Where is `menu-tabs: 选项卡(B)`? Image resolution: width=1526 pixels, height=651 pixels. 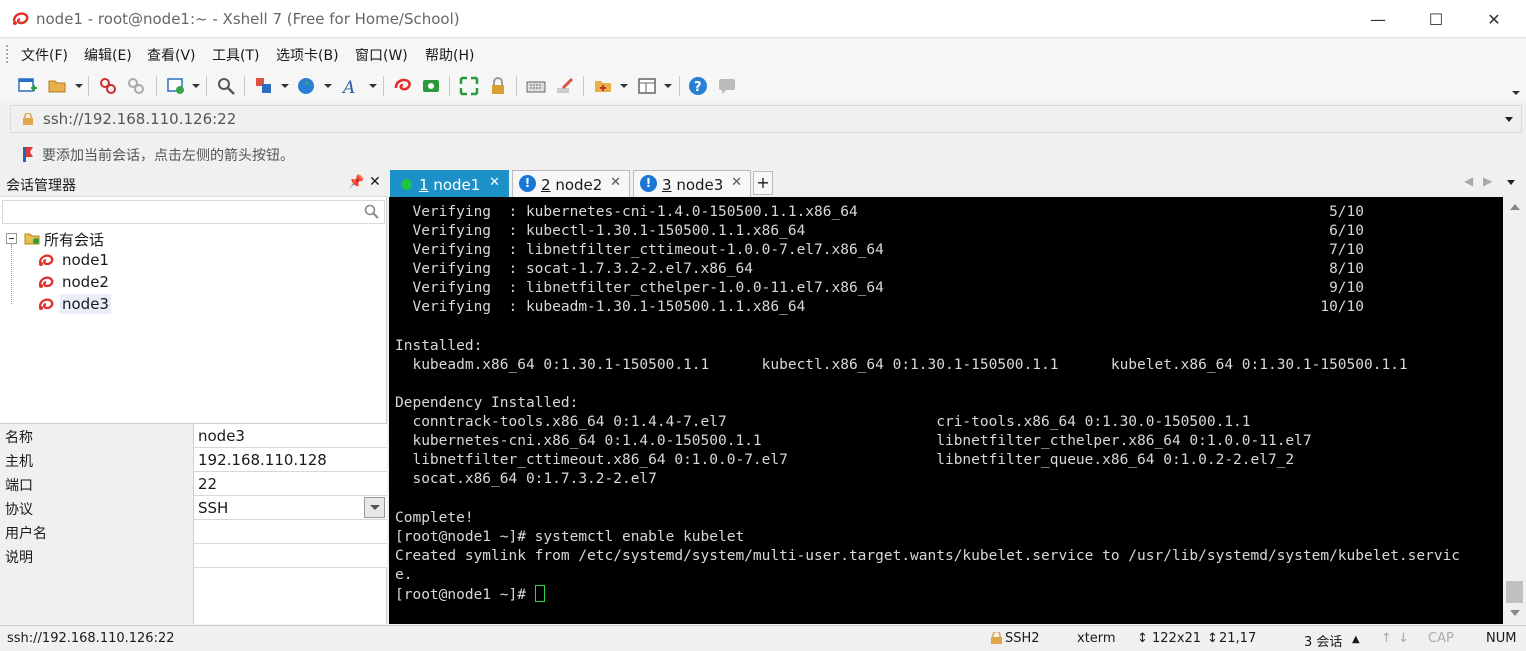
menu-tabs: 选项卡(B) is located at coordinates (307, 55).